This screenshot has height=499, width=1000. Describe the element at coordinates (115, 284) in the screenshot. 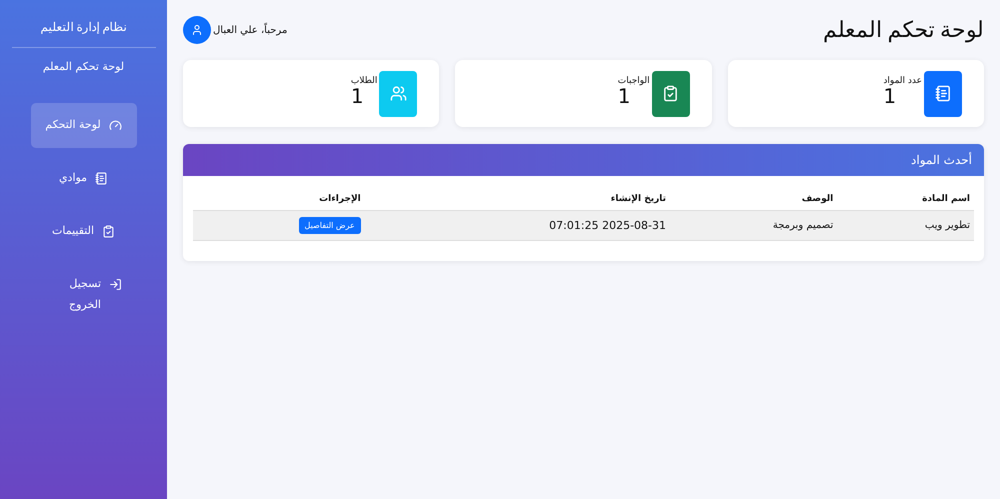

I see `exit-icon` at that location.